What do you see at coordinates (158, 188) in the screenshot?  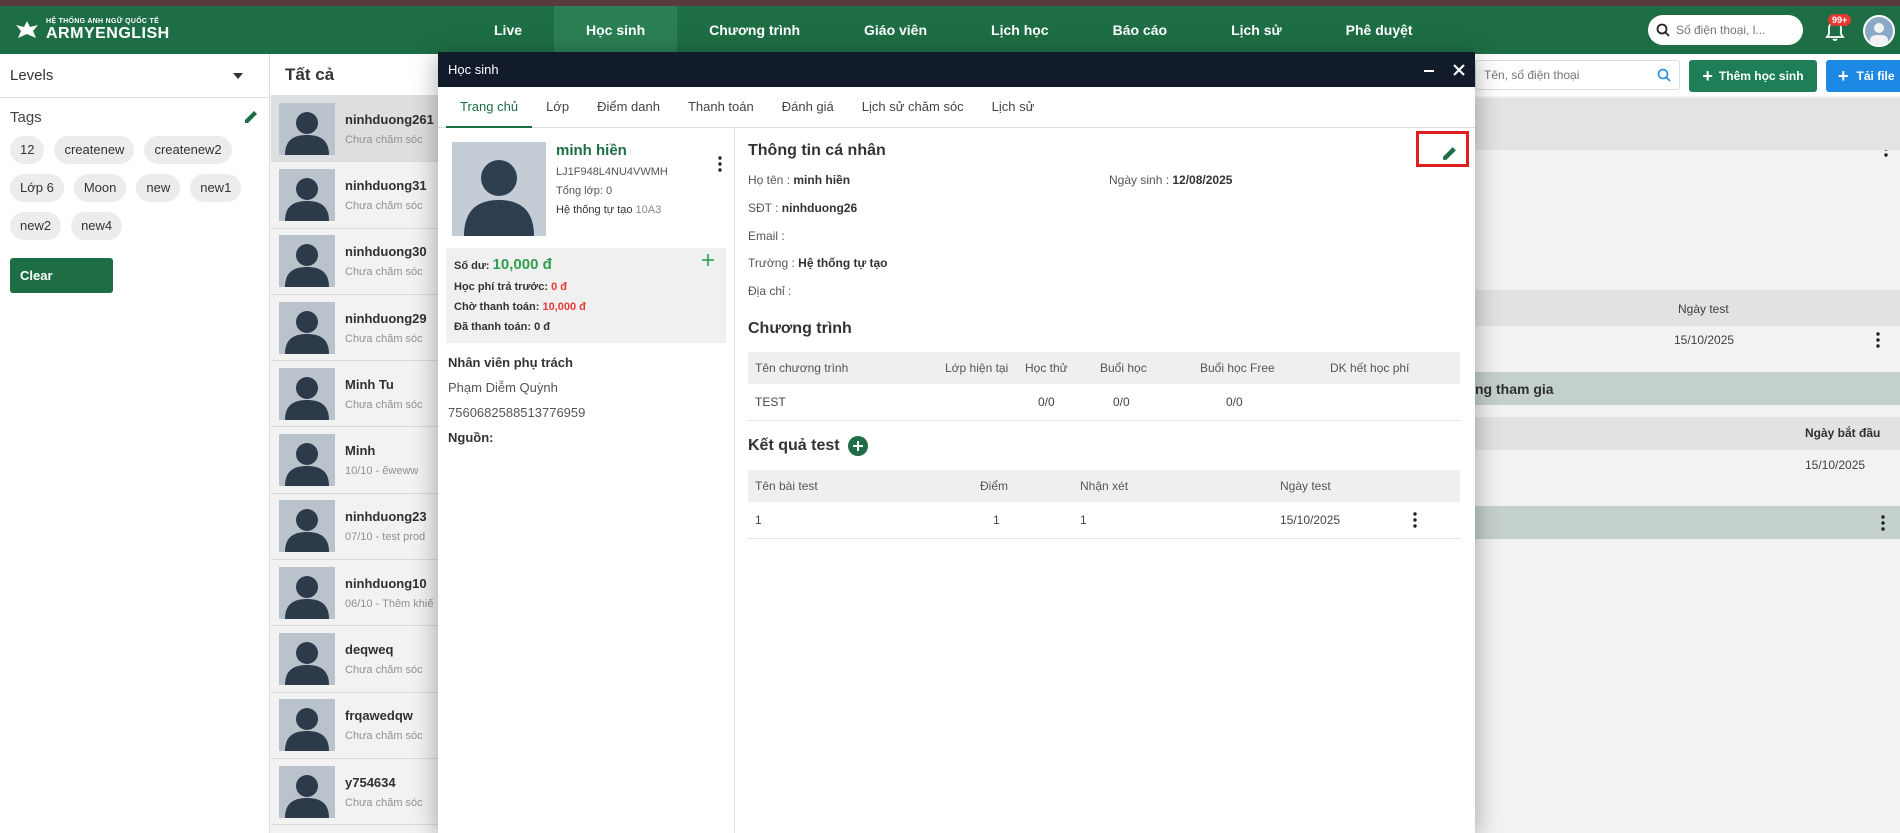 I see `tag-chip: new` at bounding box center [158, 188].